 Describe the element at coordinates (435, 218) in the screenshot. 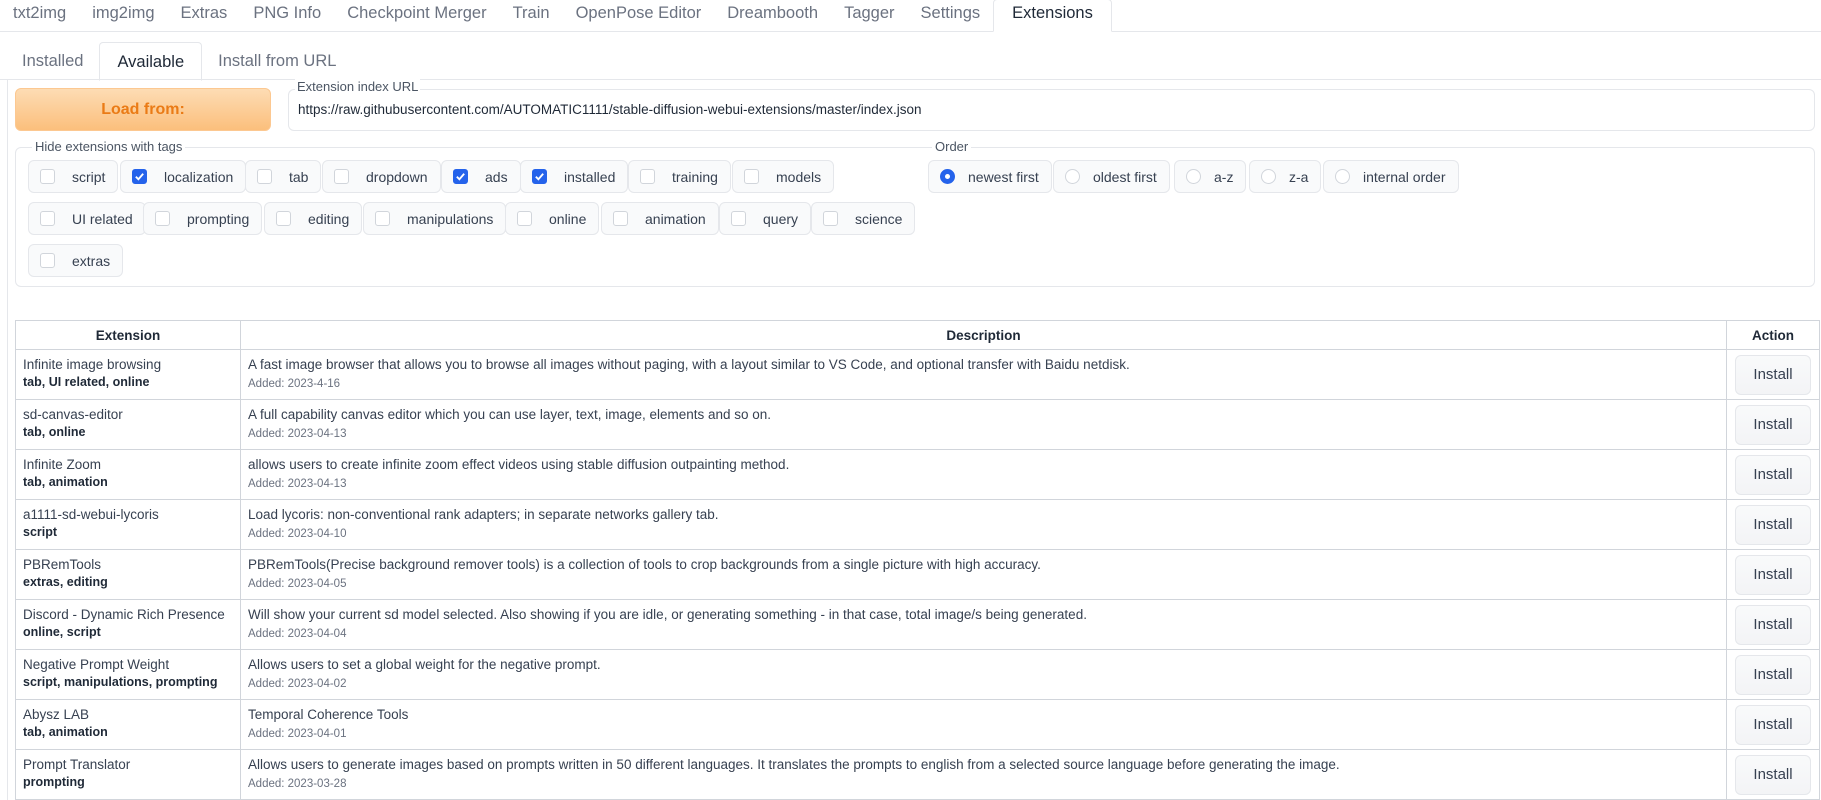

I see `tag-checkbox-manipulations: manipulations` at that location.